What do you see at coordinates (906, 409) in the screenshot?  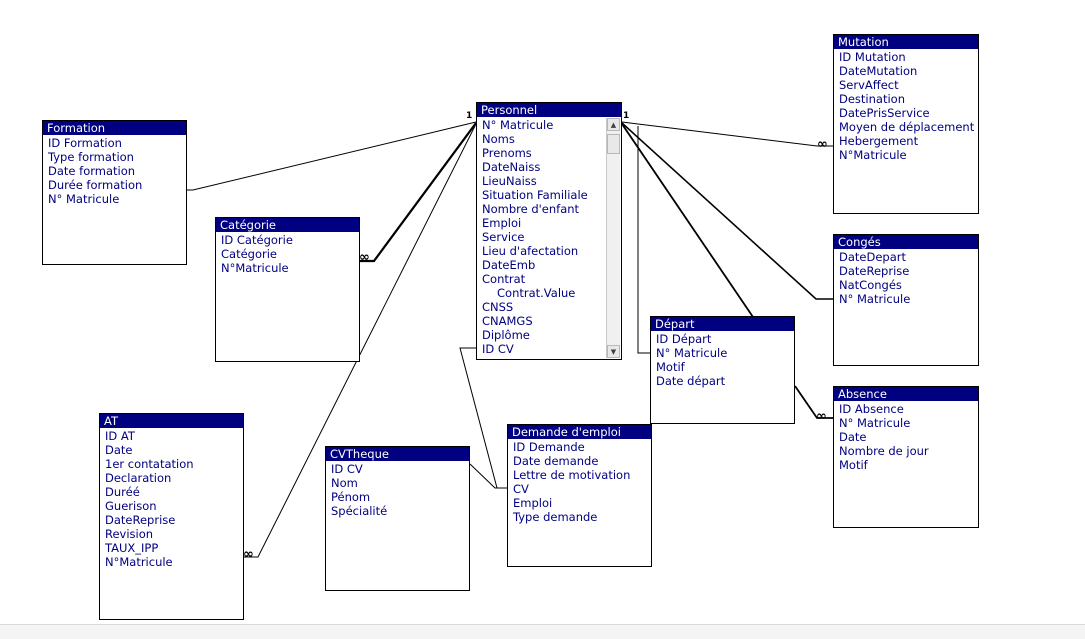 I see `field-row: ID Absence` at bounding box center [906, 409].